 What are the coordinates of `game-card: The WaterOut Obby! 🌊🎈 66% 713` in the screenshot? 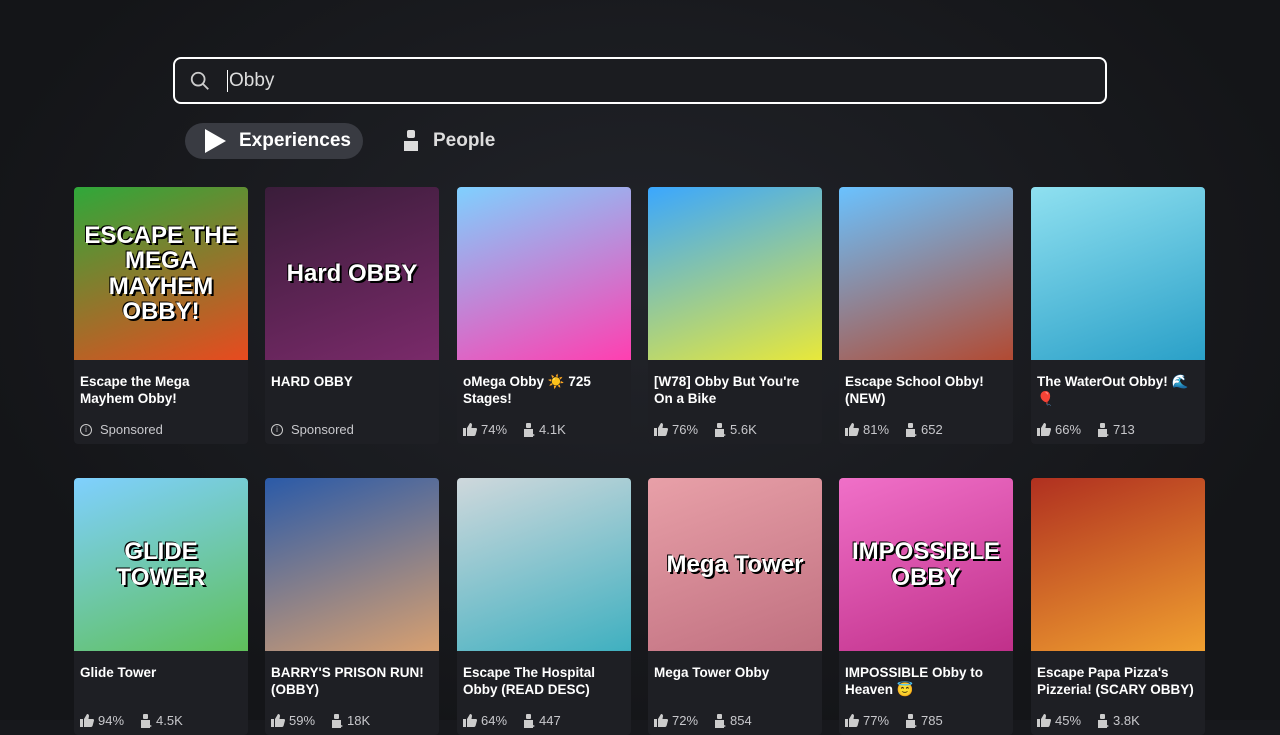 It's located at (1118, 315).